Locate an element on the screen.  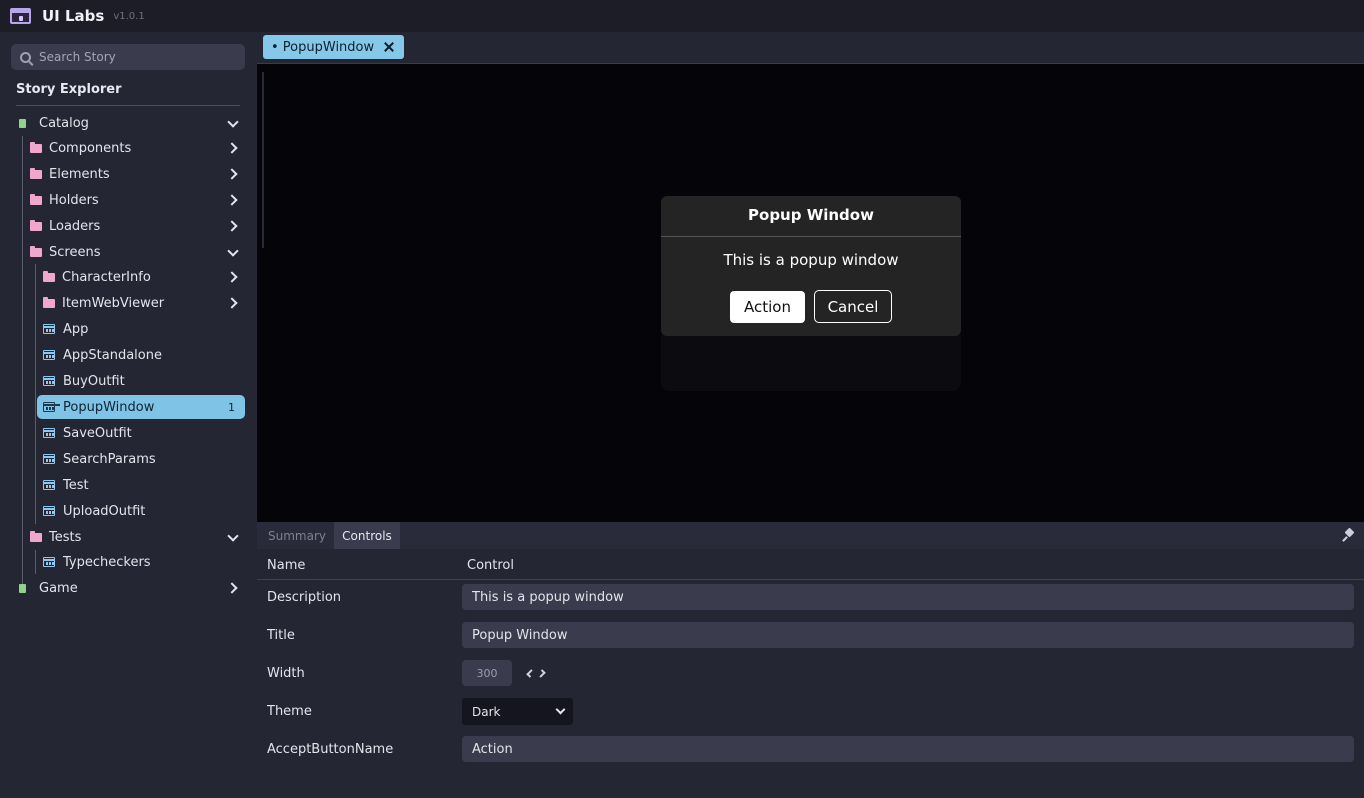
tree-item-popupwindow: PopupWindow 1 is located at coordinates (141, 407).